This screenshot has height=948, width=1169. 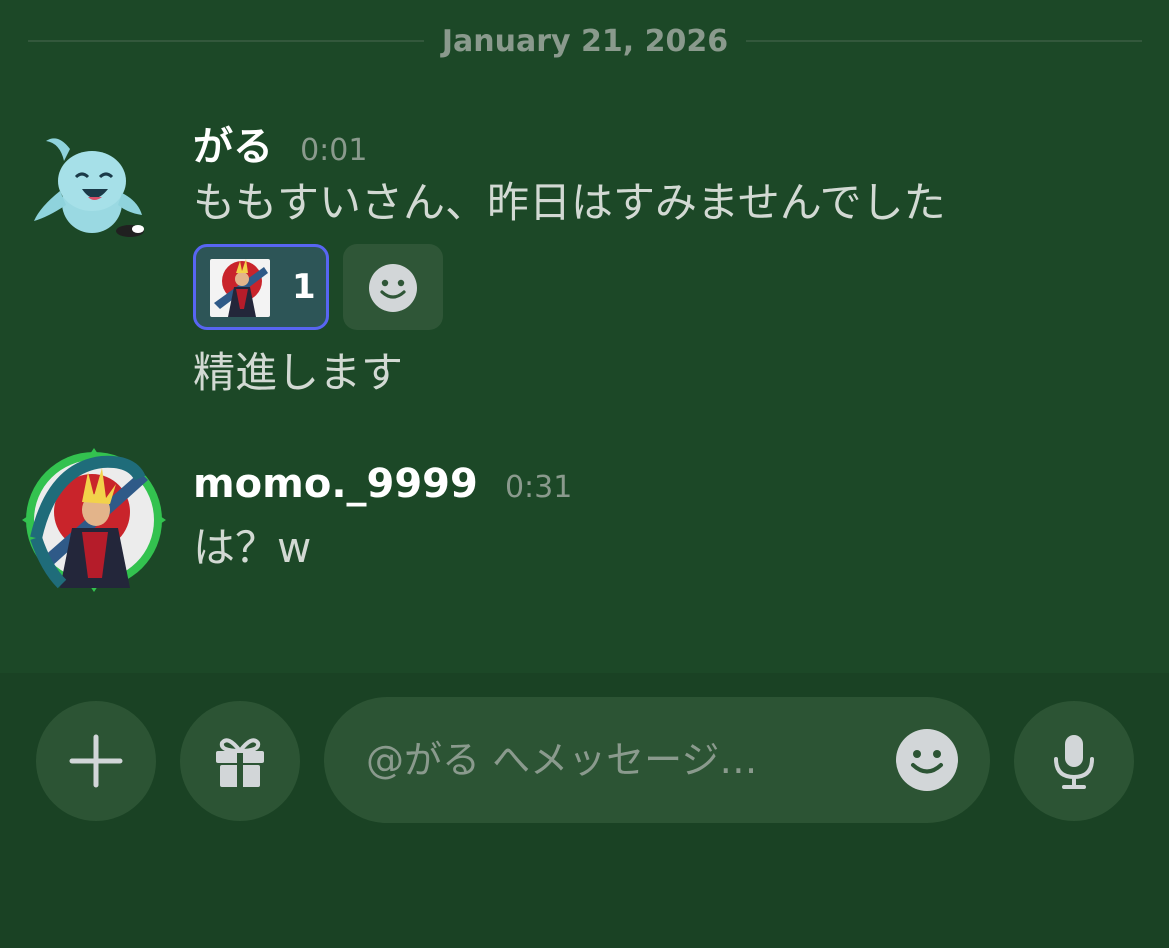 What do you see at coordinates (335, 484) in the screenshot?
I see `username: momo._9999` at bounding box center [335, 484].